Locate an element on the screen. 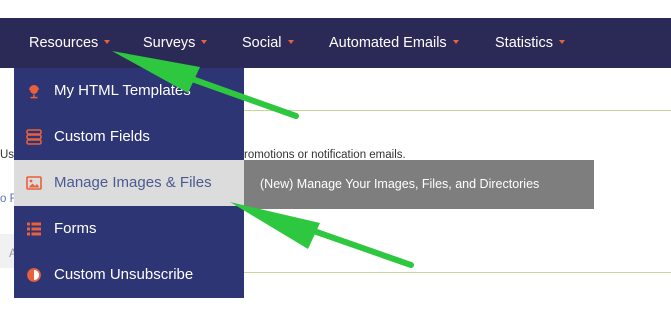 This screenshot has height=316, width=671. image-icon is located at coordinates (34, 183).